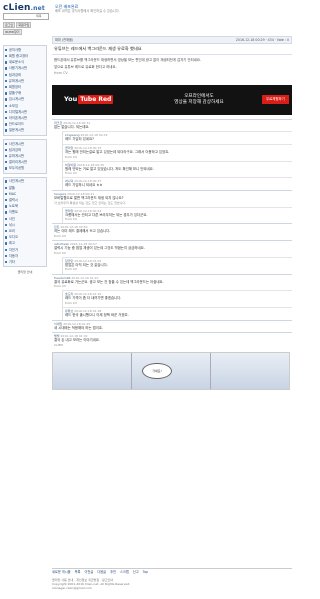 The width and height of the screenshot is (320, 599). What do you see at coordinates (79, 139) in the screenshot?
I see `comment-text: 레드 가입되 있네요?` at bounding box center [79, 139].